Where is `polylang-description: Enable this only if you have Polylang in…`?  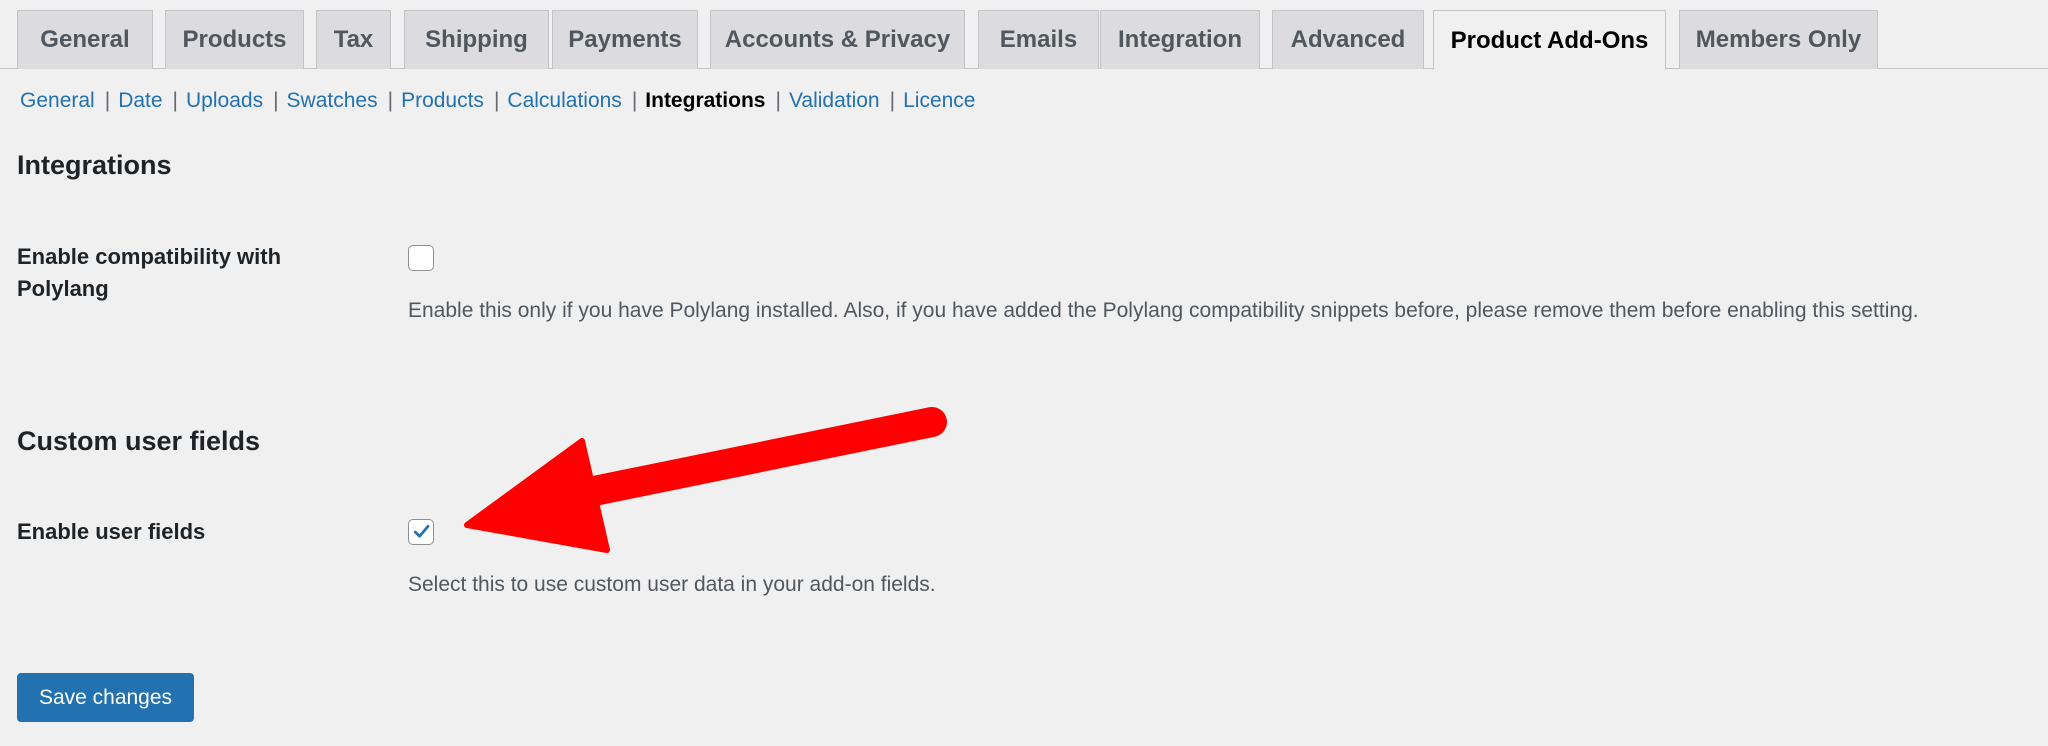
polylang-description: Enable this only if you have Polylang in… is located at coordinates (1163, 310).